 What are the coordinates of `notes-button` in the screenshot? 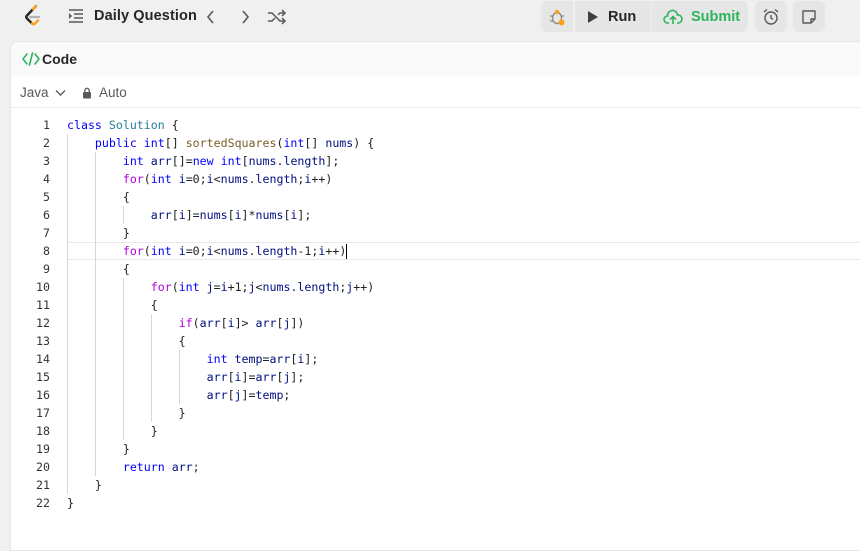 It's located at (809, 16).